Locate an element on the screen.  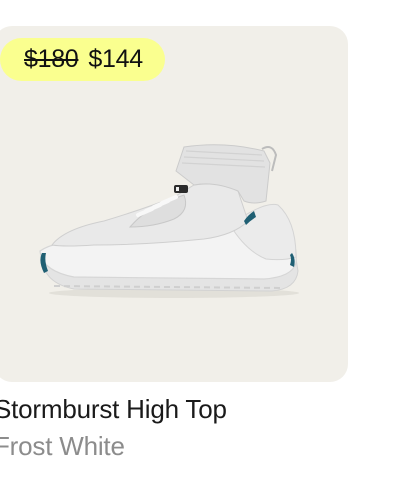
original-price: $180 is located at coordinates (51, 59).